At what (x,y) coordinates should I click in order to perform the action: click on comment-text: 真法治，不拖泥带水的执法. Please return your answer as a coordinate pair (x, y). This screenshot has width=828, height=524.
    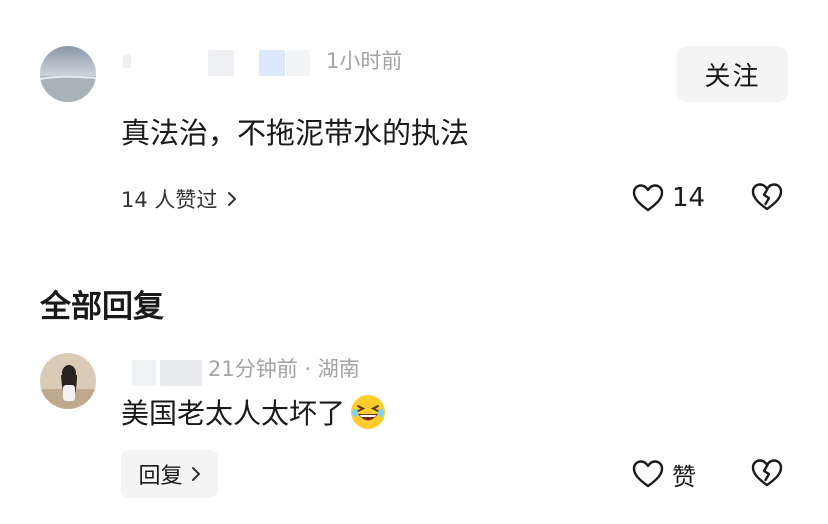
    Looking at the image, I should click on (295, 133).